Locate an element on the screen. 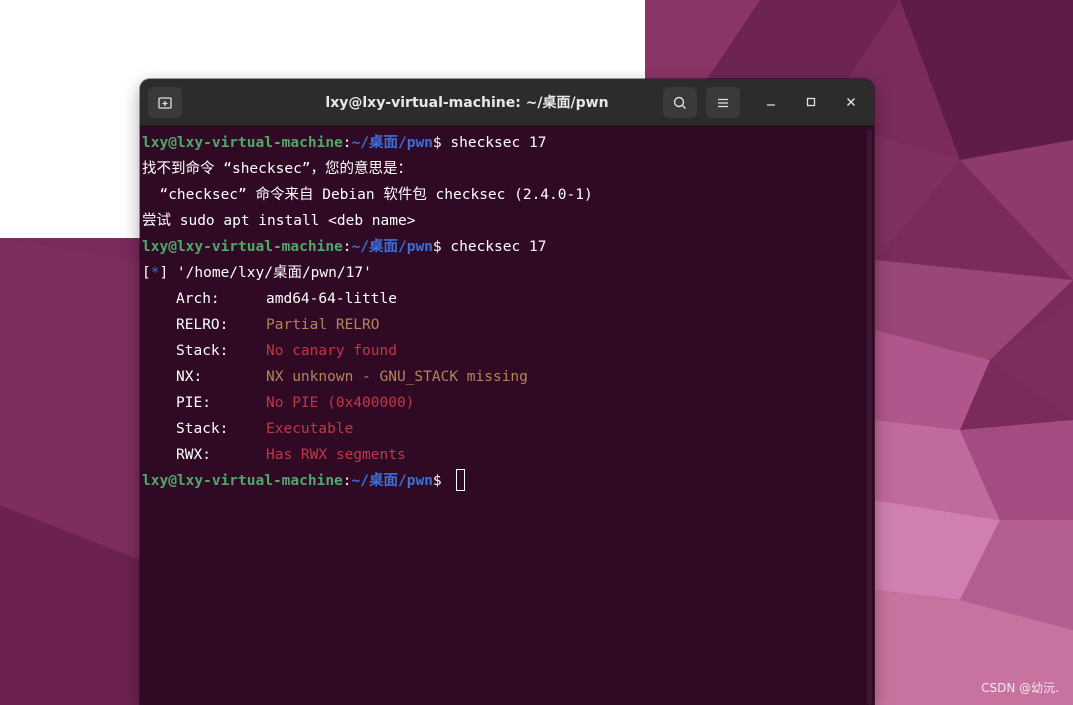  prop-value: NX unknown - GNU_STACK missing is located at coordinates (397, 377).